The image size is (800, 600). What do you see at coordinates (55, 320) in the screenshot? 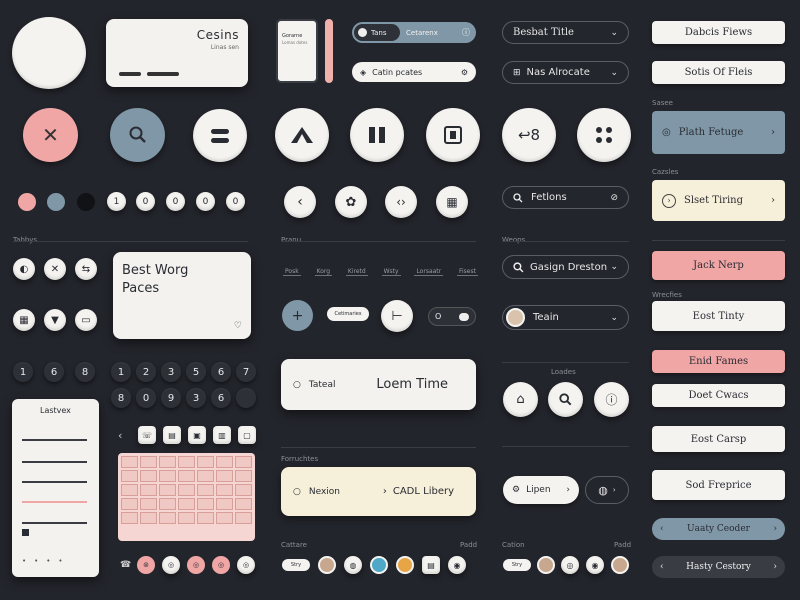
I see `shirt-button: ▼` at bounding box center [55, 320].